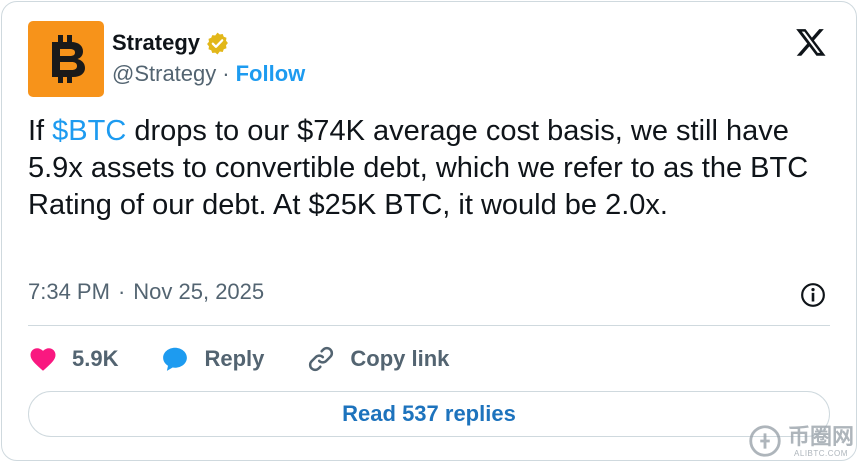 The height and width of the screenshot is (464, 860). I want to click on action-bar: 5.9K Reply Copy link, so click(259, 359).